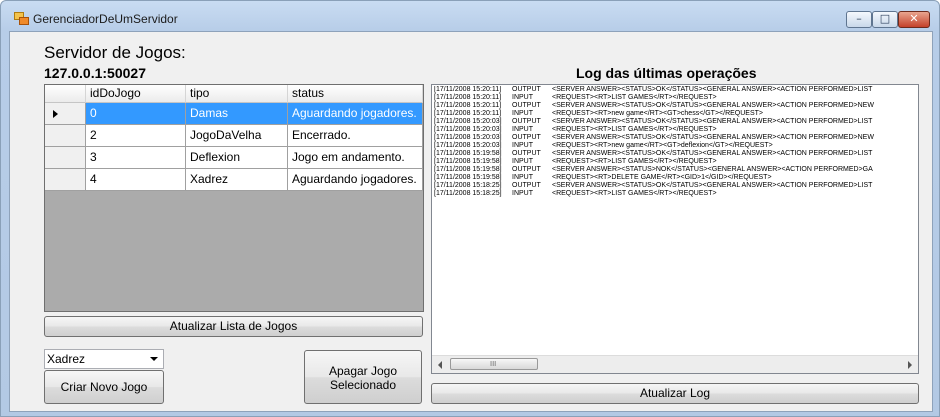 This screenshot has width=940, height=417. What do you see at coordinates (885, 19) in the screenshot?
I see `maximize-button: □` at bounding box center [885, 19].